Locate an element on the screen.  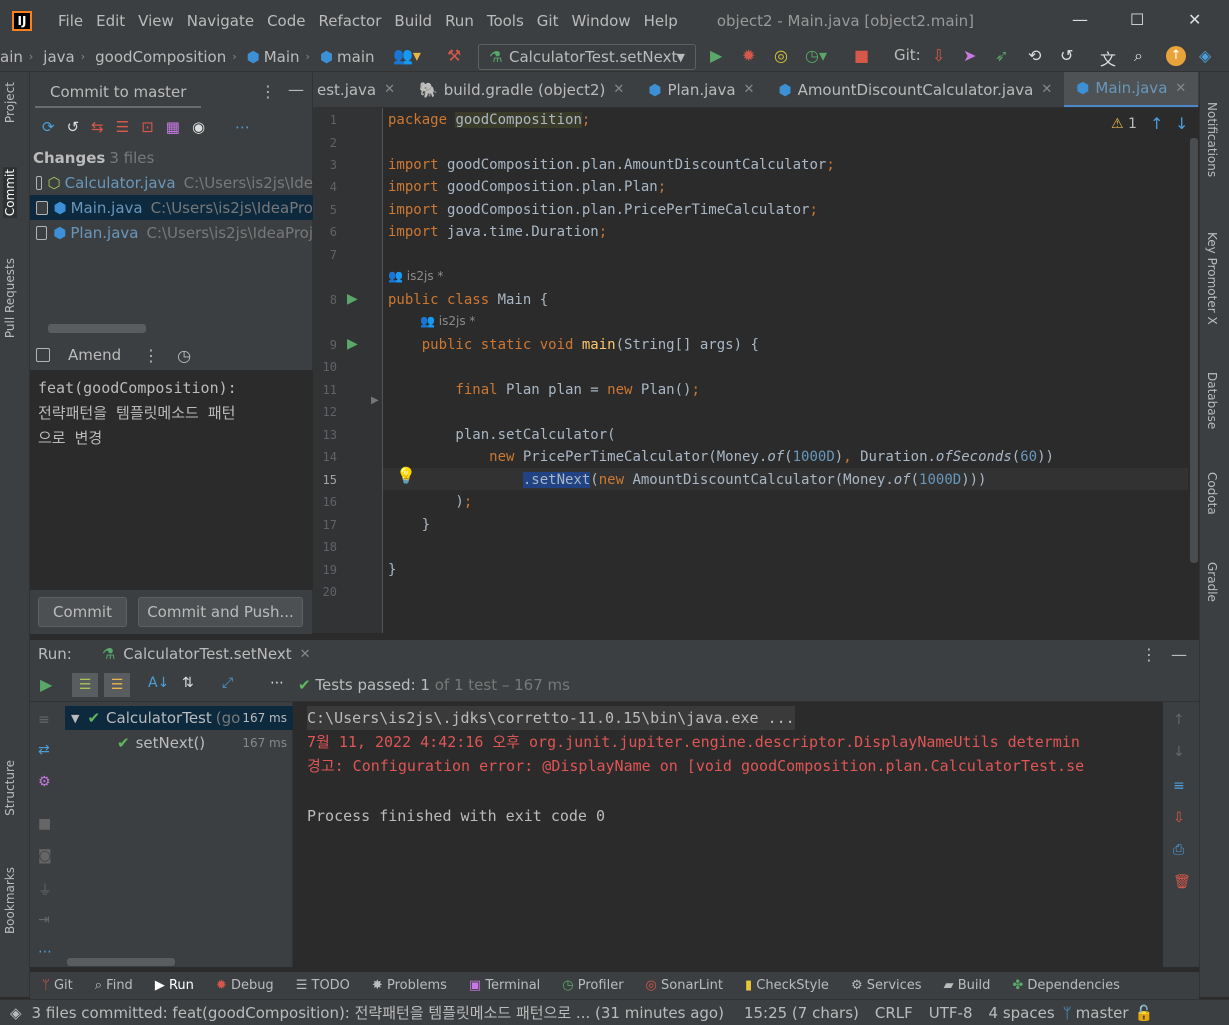
layers-icon: ◈ is located at coordinates (16, 1013).